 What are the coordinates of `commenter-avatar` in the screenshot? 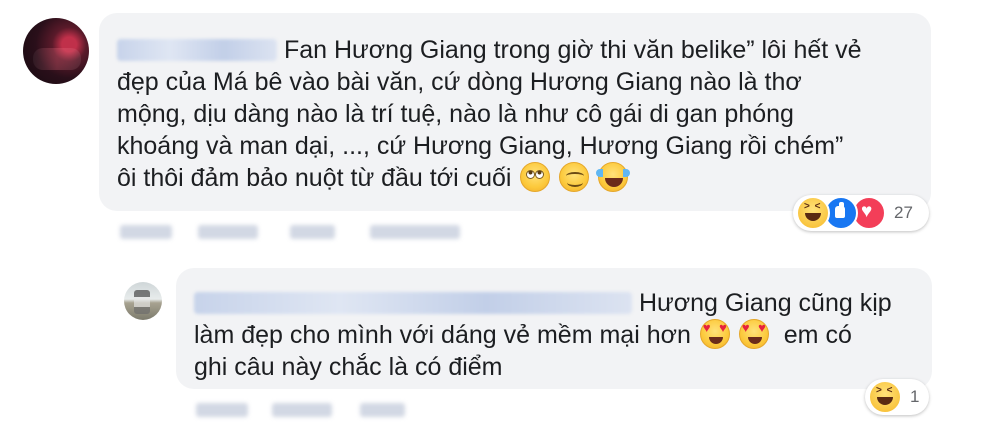 It's located at (56, 51).